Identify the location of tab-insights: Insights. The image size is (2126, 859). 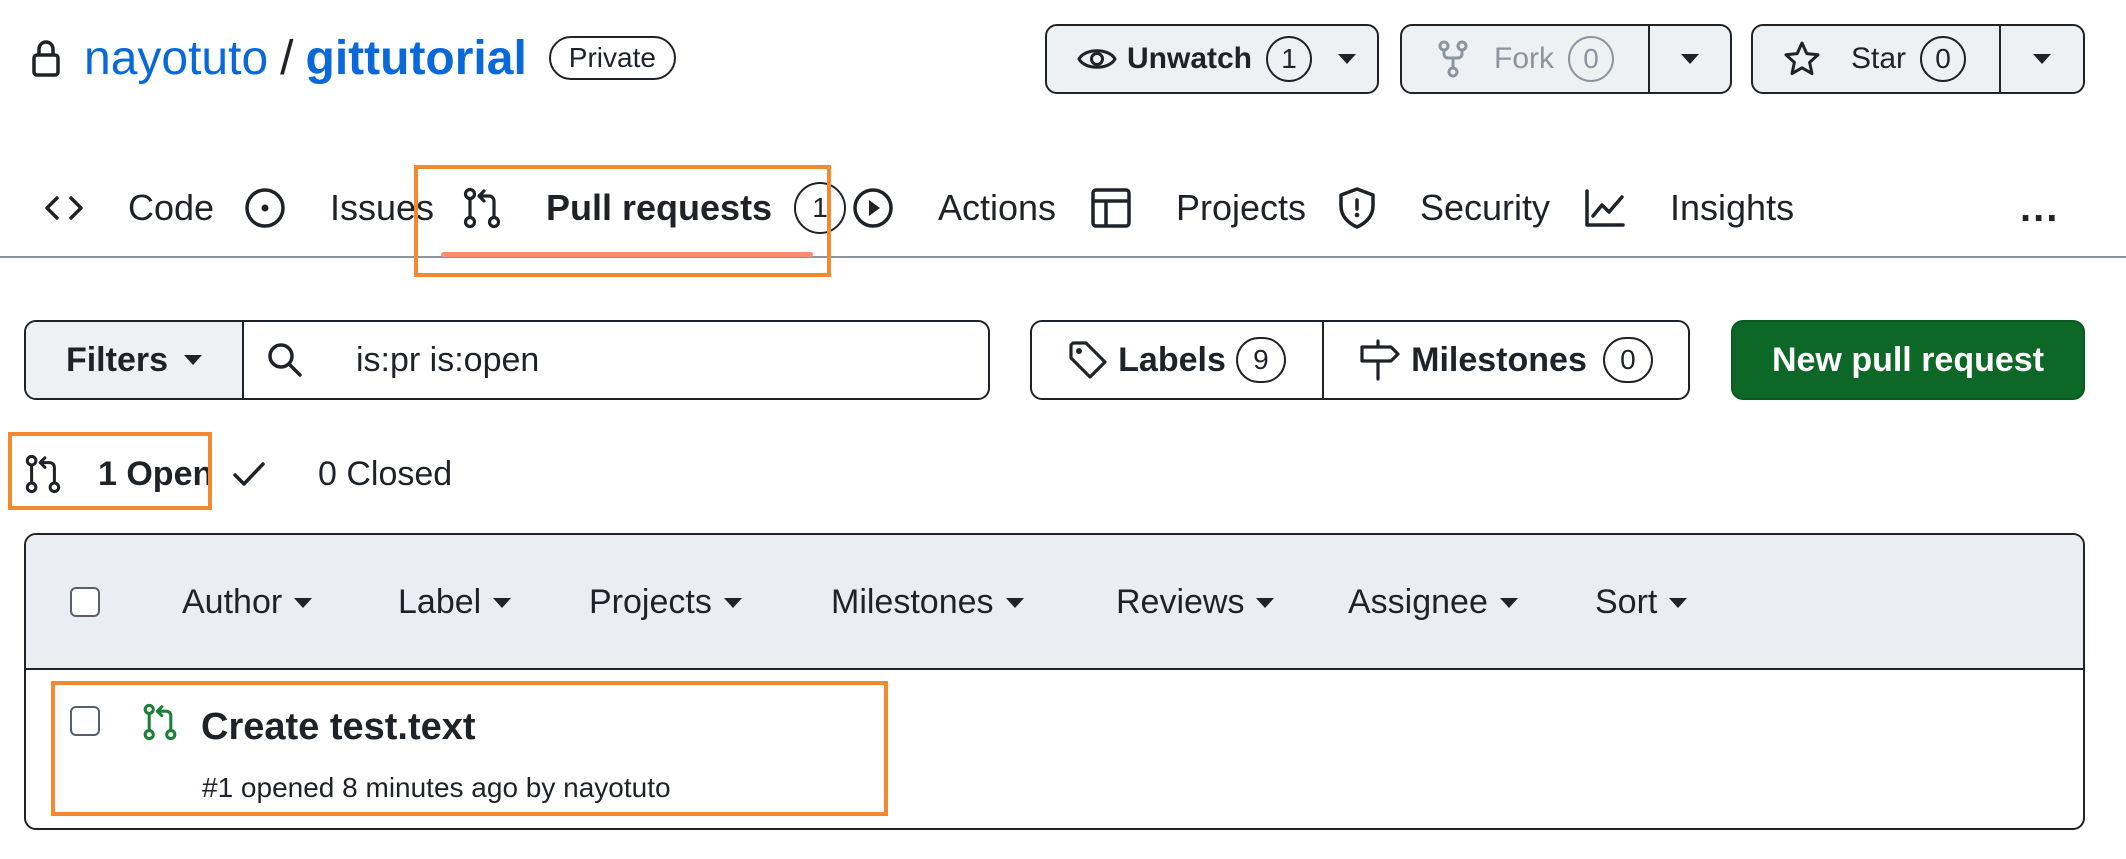
(1689, 208).